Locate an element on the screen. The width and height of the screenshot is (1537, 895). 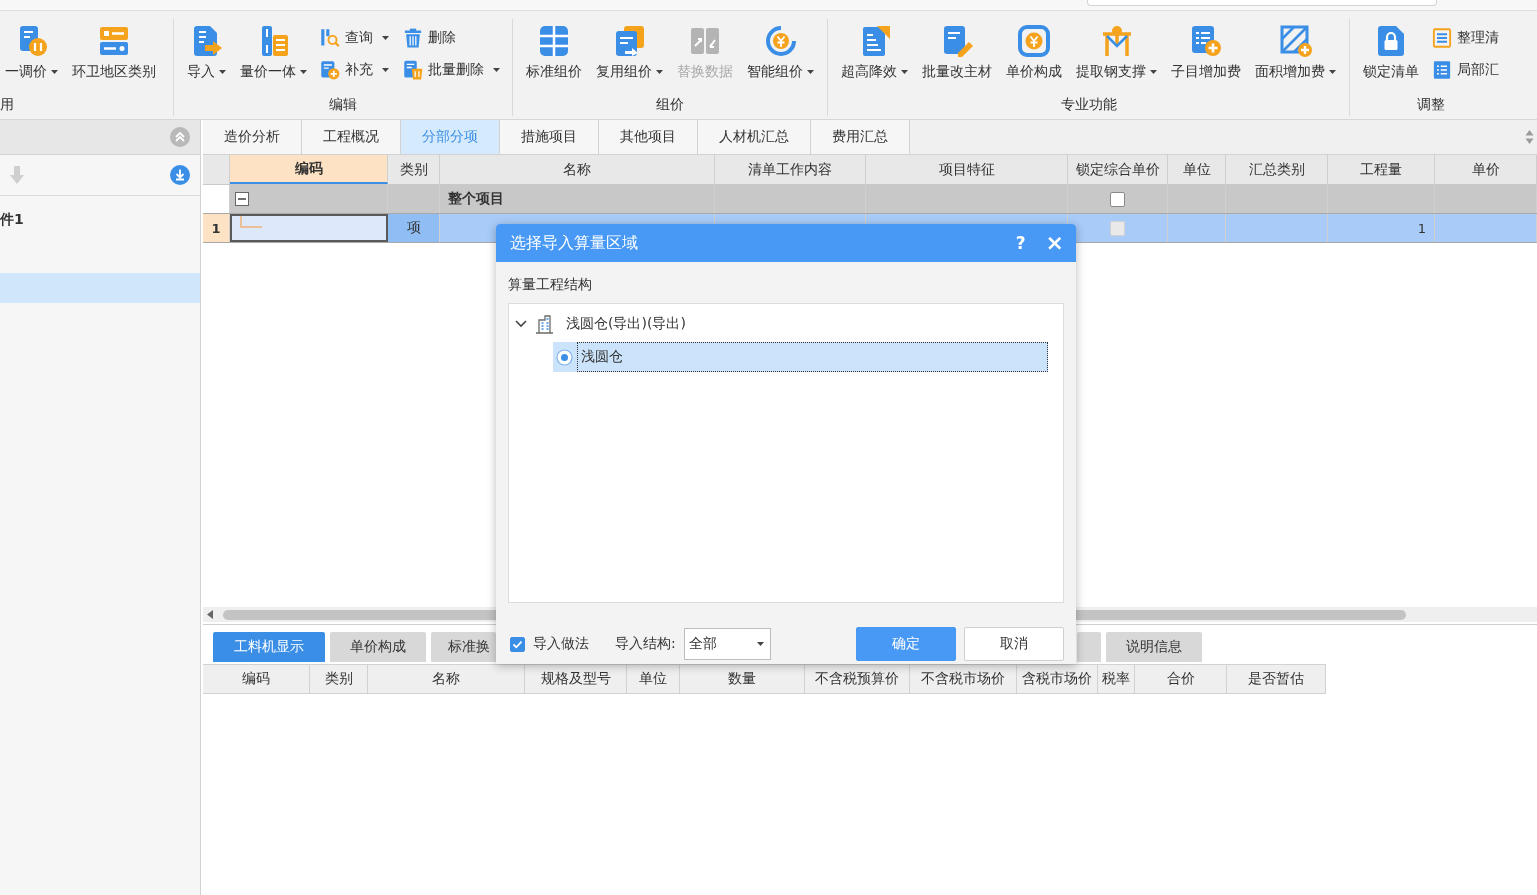
group-label: 用 is located at coordinates (7, 104).